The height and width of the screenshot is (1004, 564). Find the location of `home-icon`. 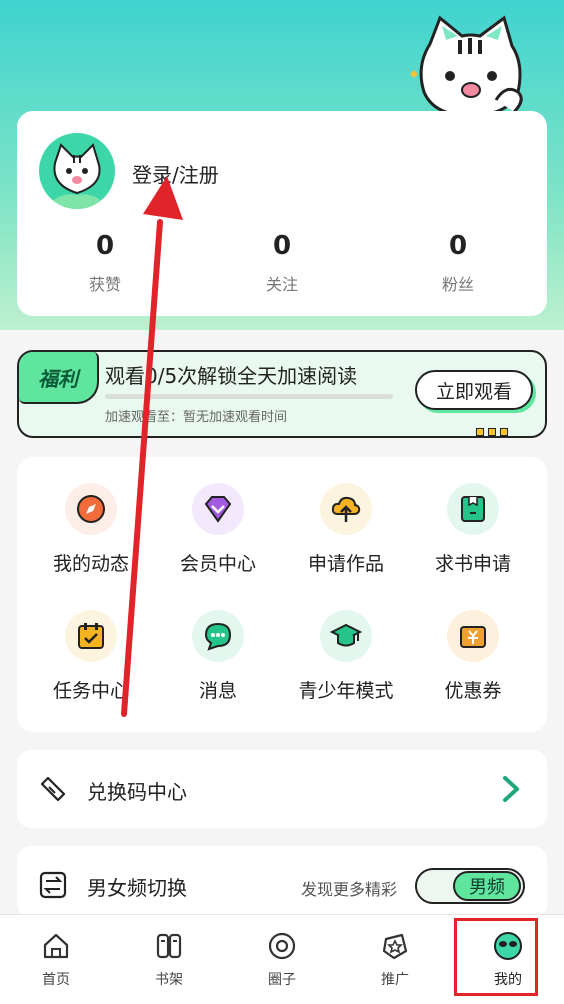

home-icon is located at coordinates (56, 946).